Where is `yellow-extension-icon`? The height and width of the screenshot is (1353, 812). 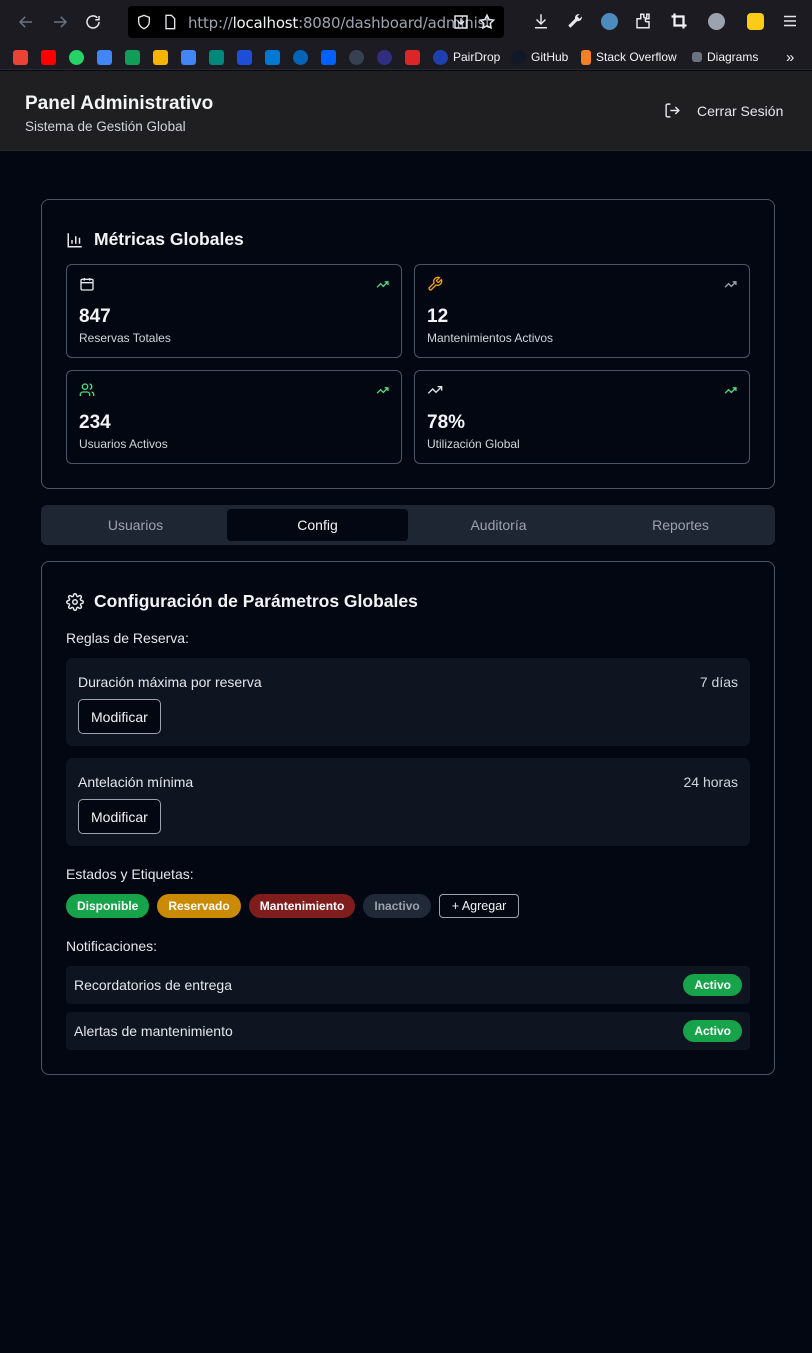 yellow-extension-icon is located at coordinates (755, 21).